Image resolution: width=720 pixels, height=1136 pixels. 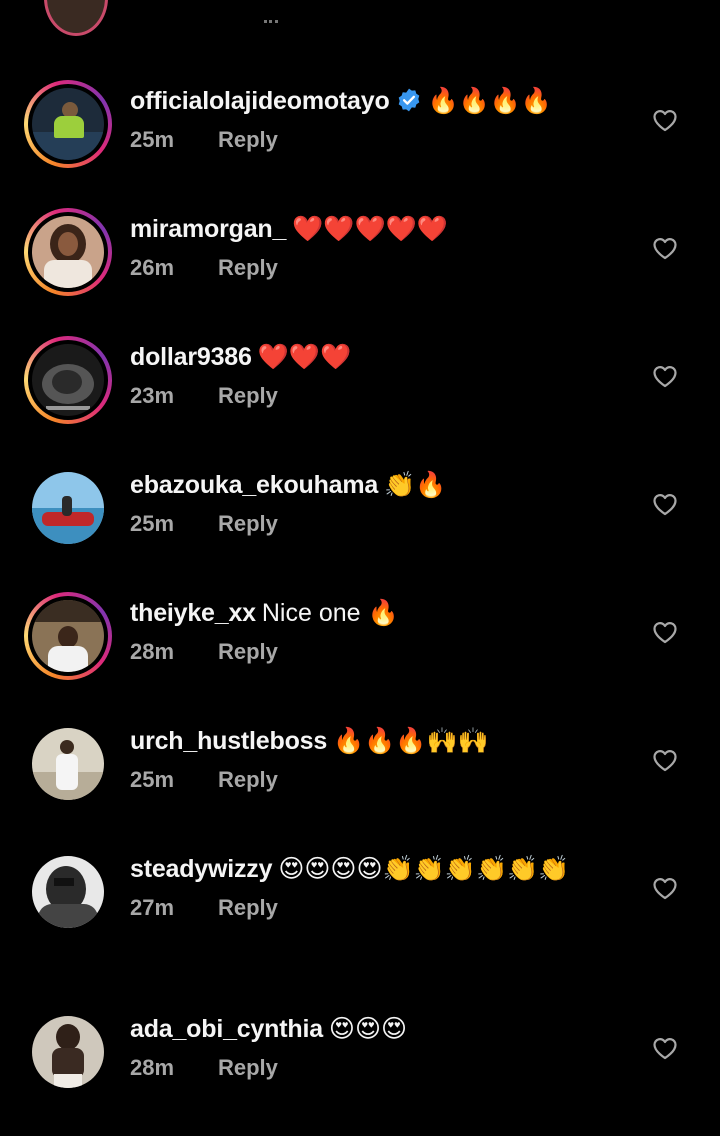 I want to click on comment-timestamp: 27m, so click(x=152, y=907).